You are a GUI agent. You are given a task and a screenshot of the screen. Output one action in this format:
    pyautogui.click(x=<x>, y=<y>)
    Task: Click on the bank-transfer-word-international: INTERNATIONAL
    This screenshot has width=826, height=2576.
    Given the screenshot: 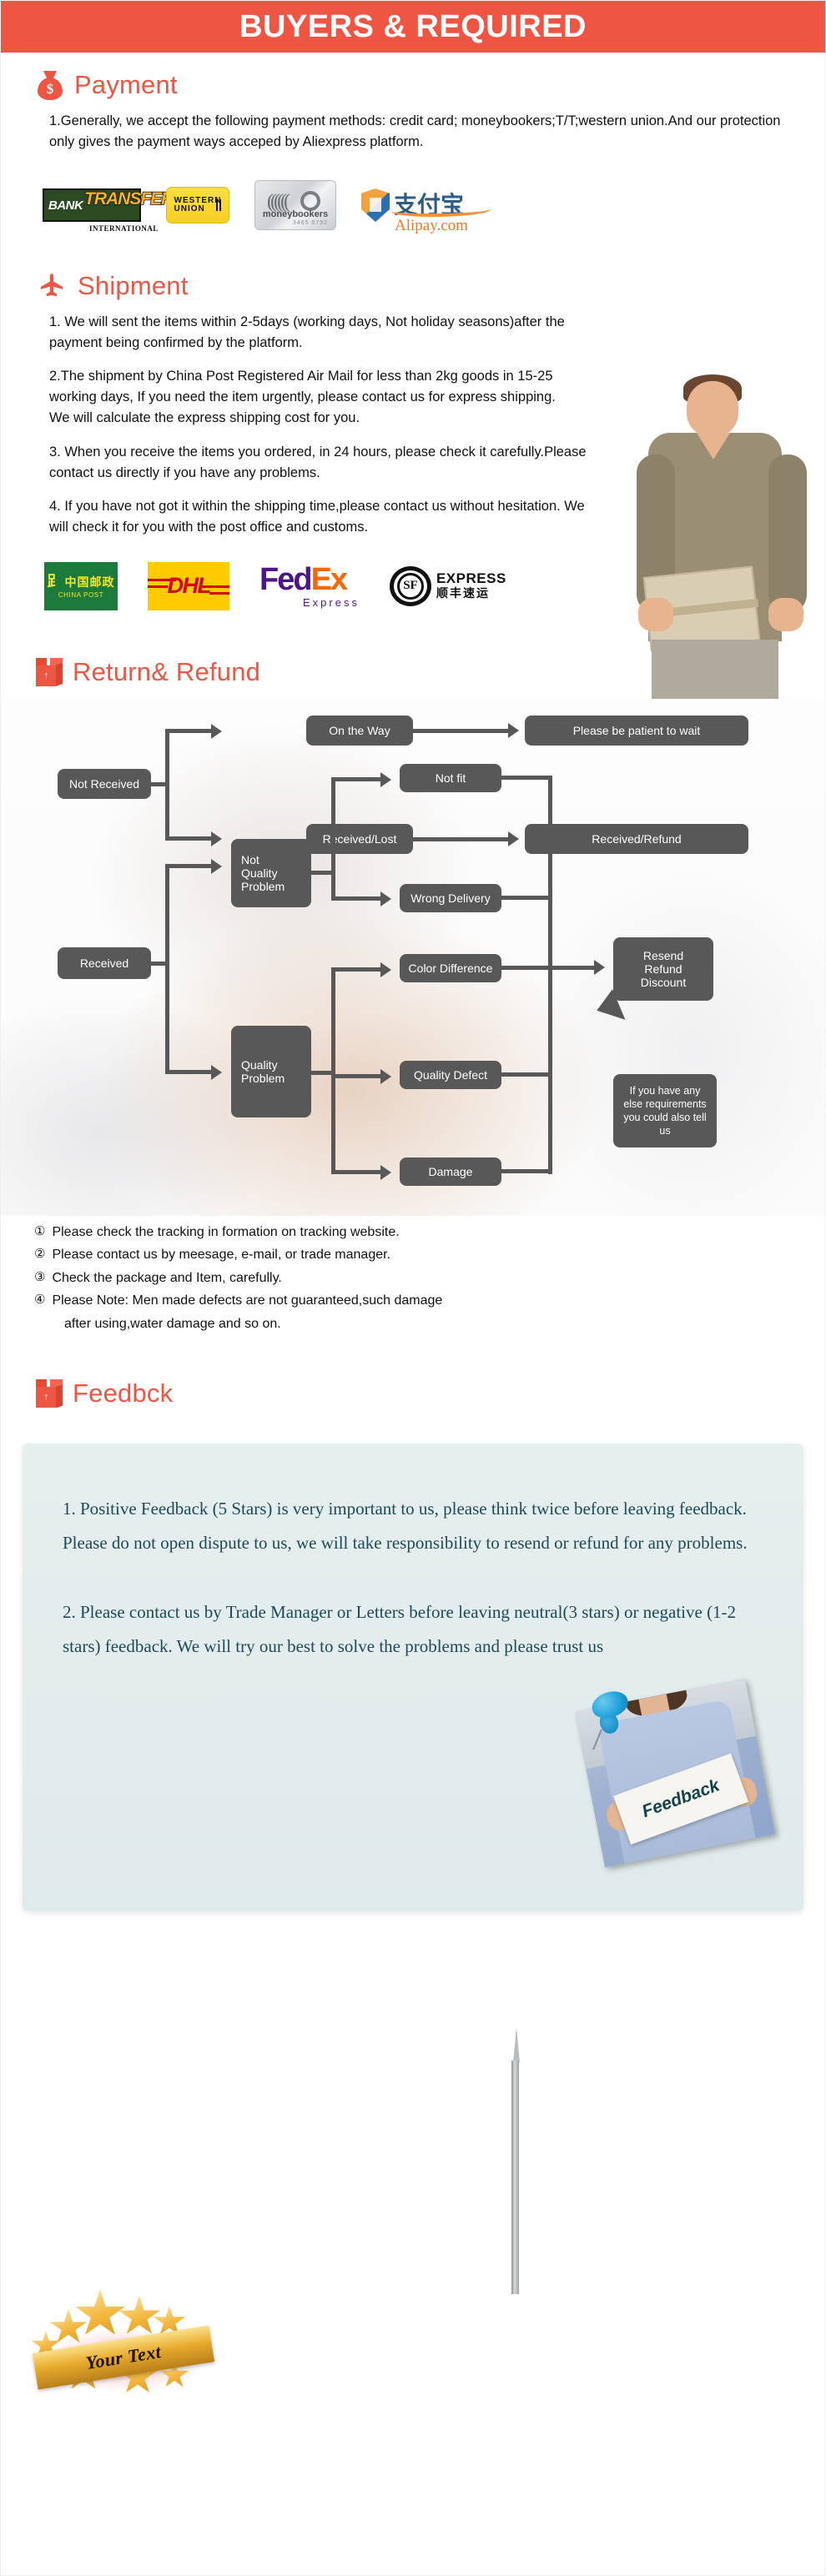 What is the action you would take?
    pyautogui.click(x=124, y=228)
    